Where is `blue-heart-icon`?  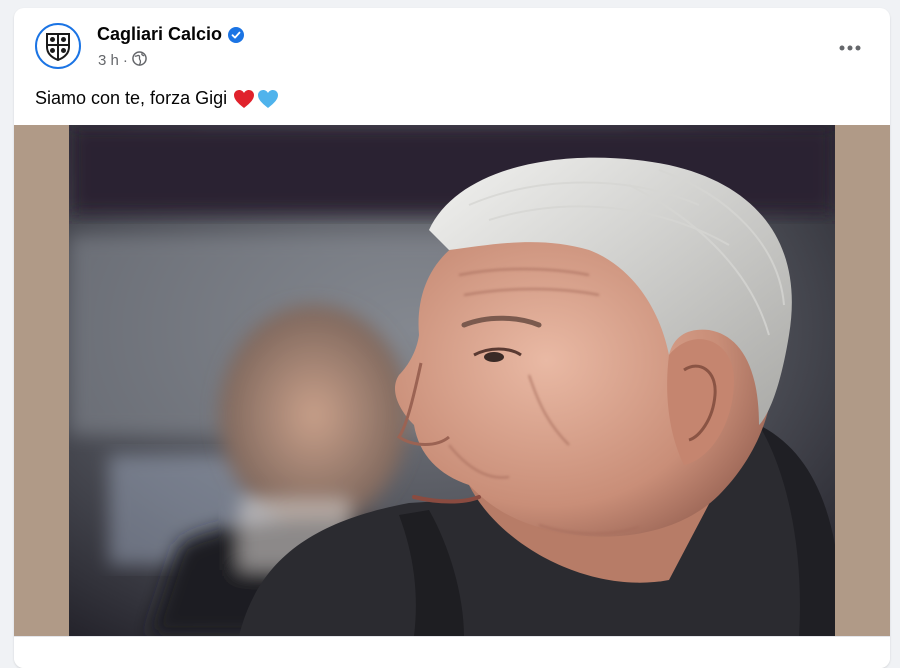 blue-heart-icon is located at coordinates (268, 99).